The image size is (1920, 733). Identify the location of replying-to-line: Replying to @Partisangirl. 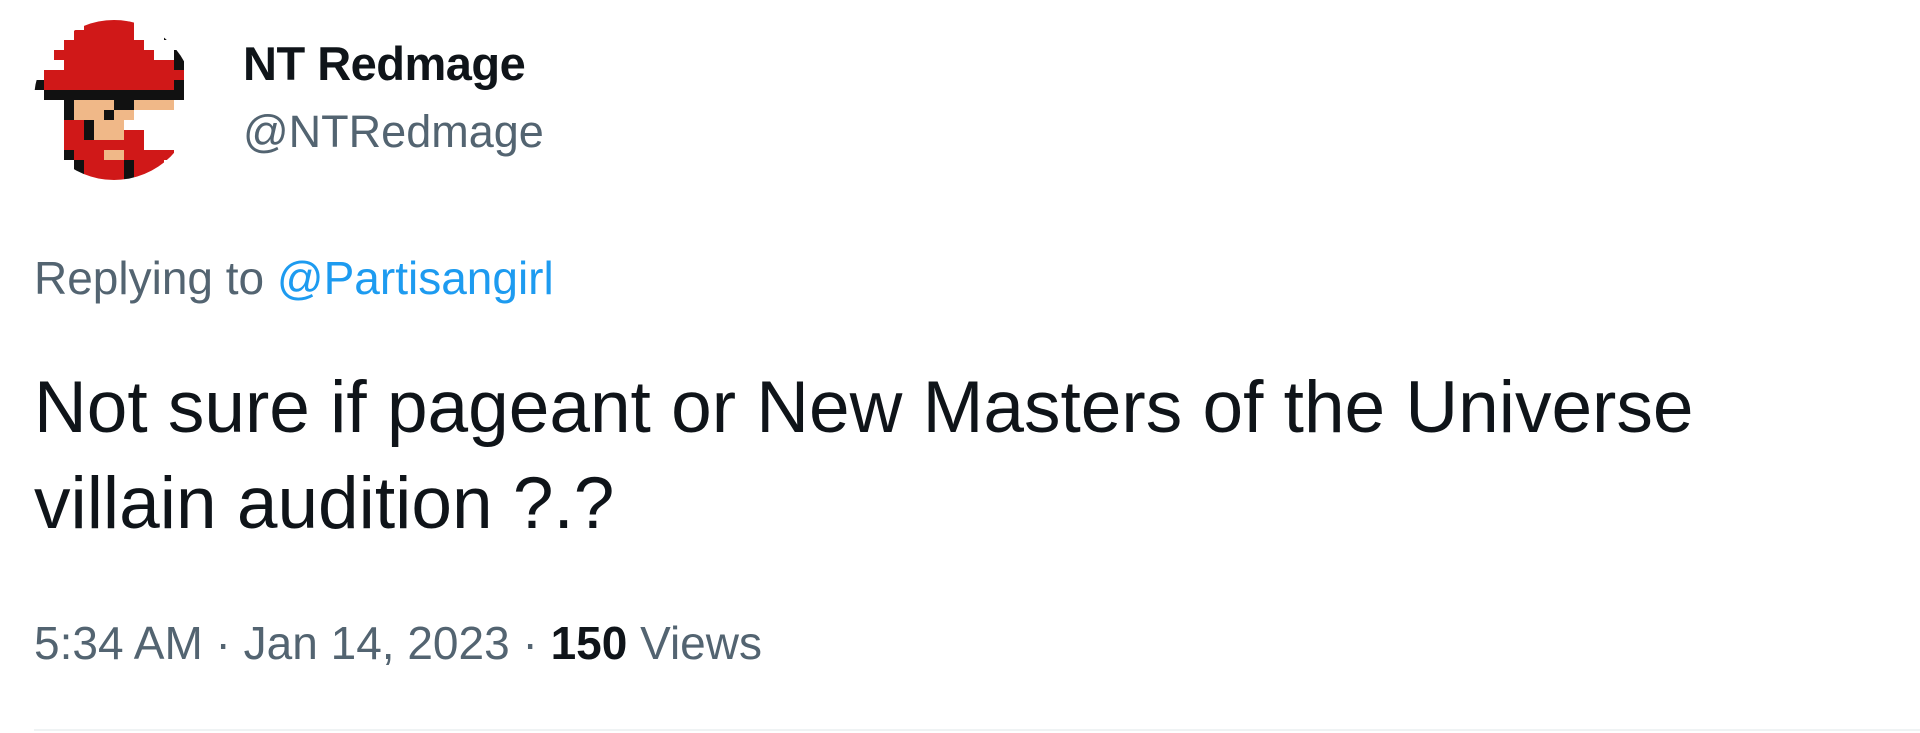
(294, 278).